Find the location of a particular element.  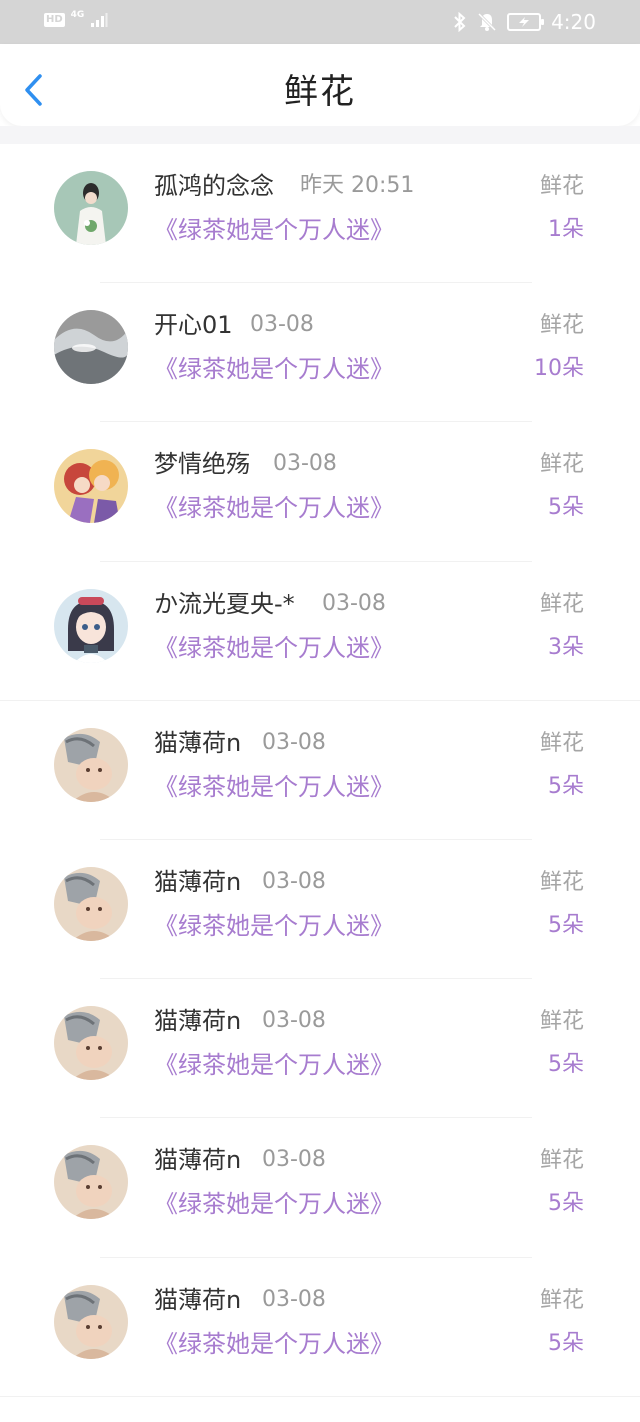

signal-icon is located at coordinates (99, 20).